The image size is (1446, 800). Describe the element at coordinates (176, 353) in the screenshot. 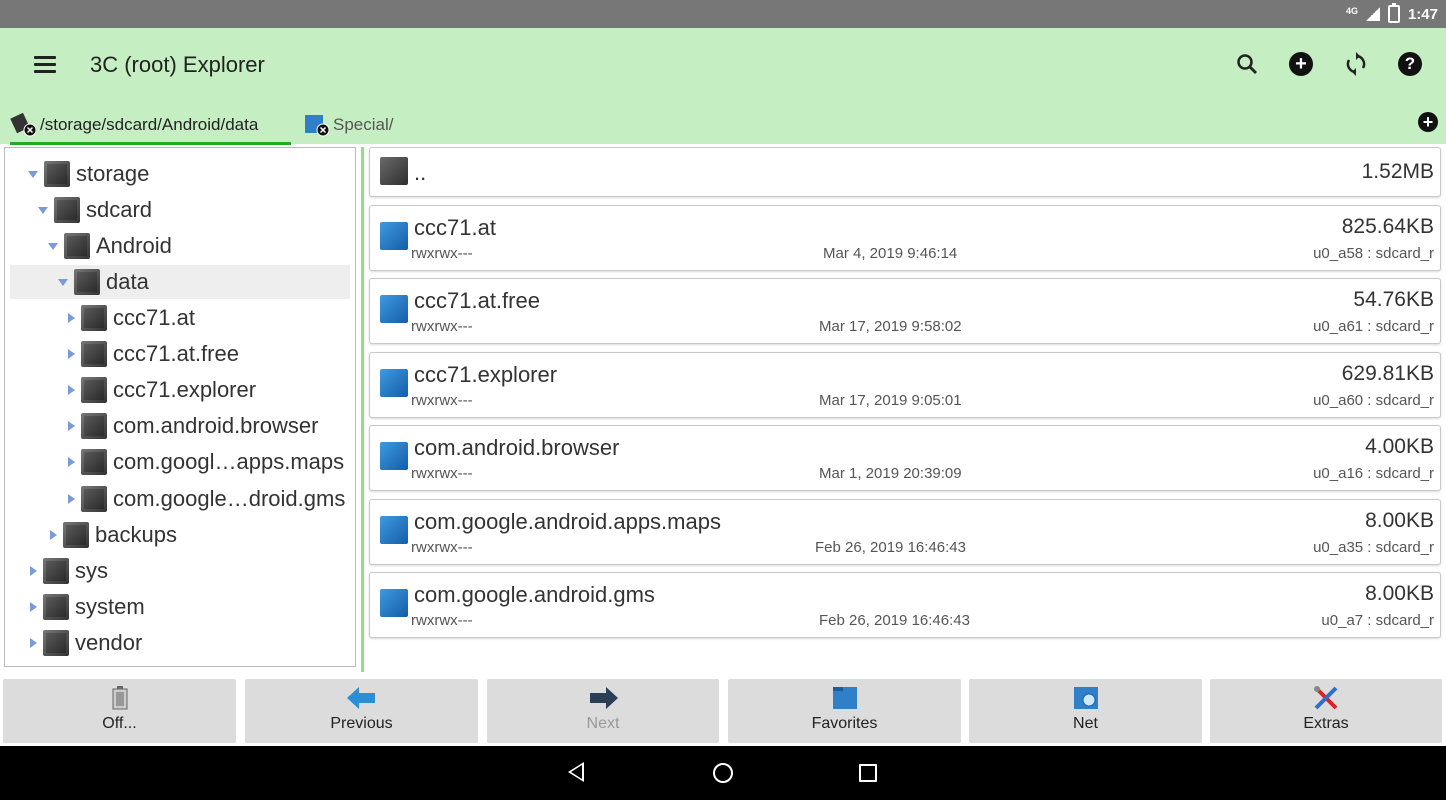

I see `tree-item-label: ccc71.at.free` at that location.